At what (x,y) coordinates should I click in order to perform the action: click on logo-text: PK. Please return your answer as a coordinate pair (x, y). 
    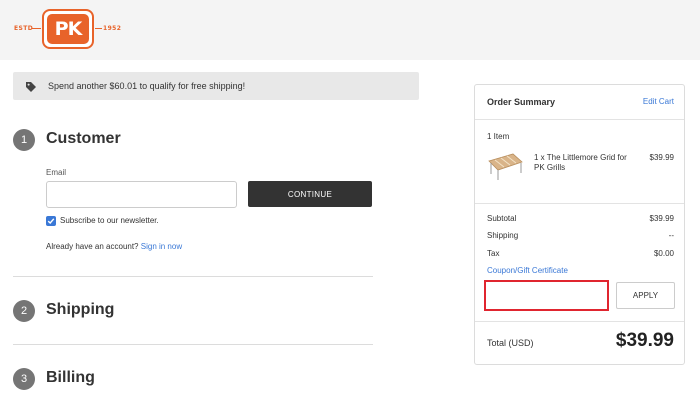
    Looking at the image, I should click on (68, 29).